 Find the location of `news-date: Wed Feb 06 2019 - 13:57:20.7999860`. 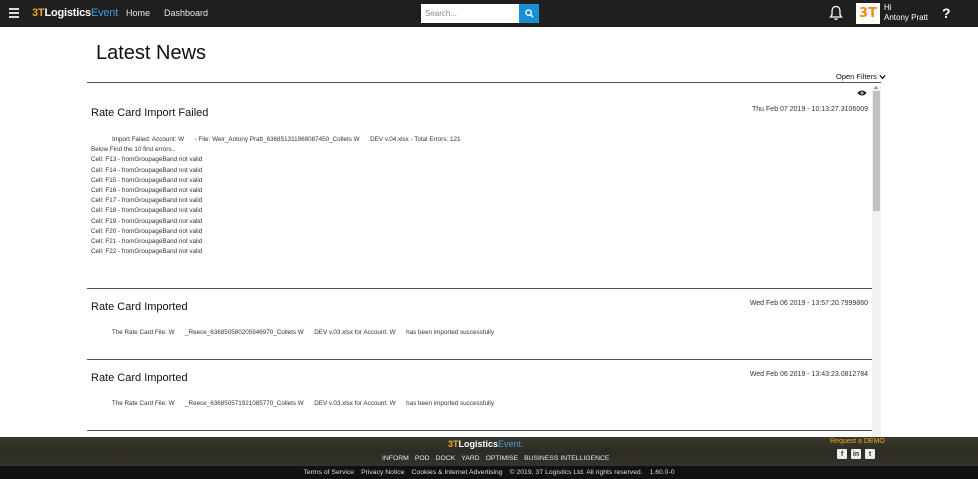

news-date: Wed Feb 06 2019 - 13:57:20.7999860 is located at coordinates (808, 303).